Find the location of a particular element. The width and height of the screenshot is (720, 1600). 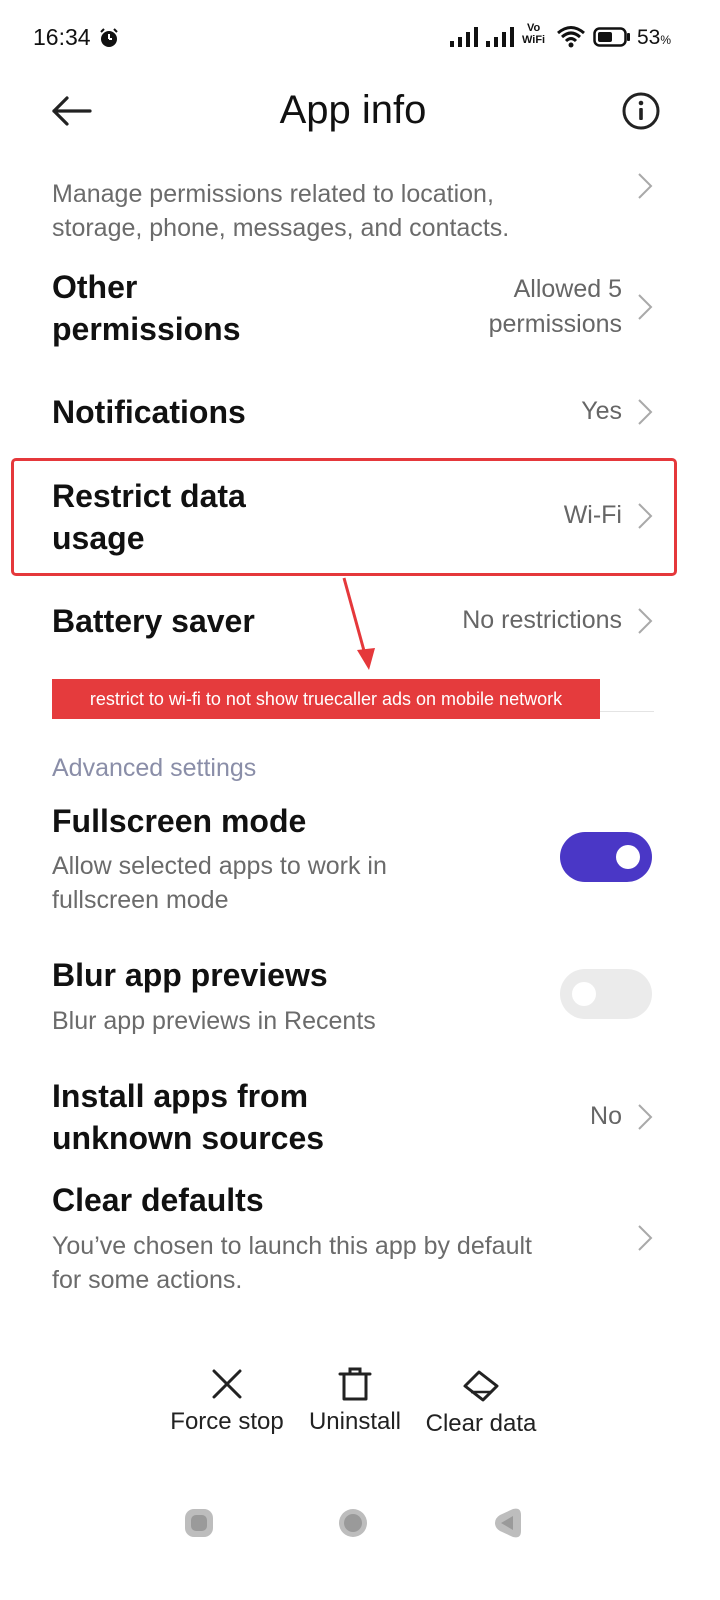

vowifi-indicator: Vo WiFi is located at coordinates (533, 34).